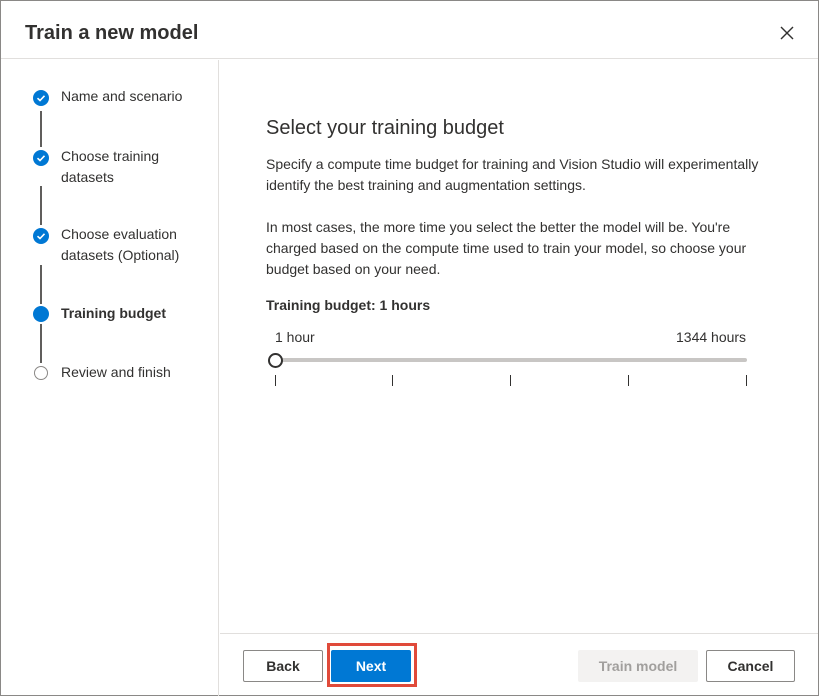  Describe the element at coordinates (41, 373) in the screenshot. I see `step-pending-indicator` at that location.